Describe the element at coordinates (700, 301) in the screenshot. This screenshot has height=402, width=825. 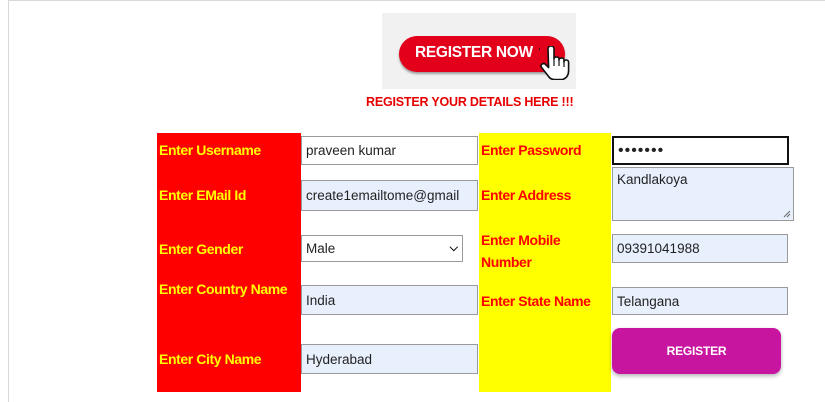
I see `state-input: Telangana` at that location.